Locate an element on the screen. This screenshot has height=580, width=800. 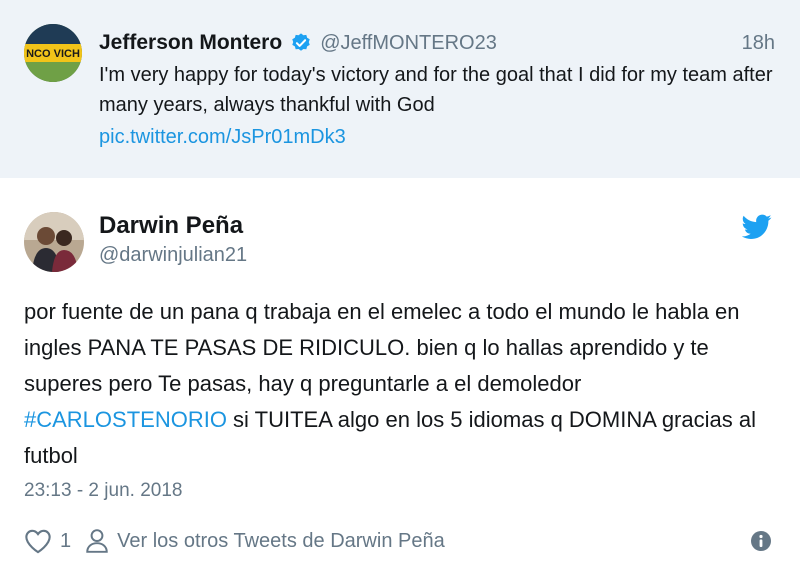
info-icon is located at coordinates (761, 541).